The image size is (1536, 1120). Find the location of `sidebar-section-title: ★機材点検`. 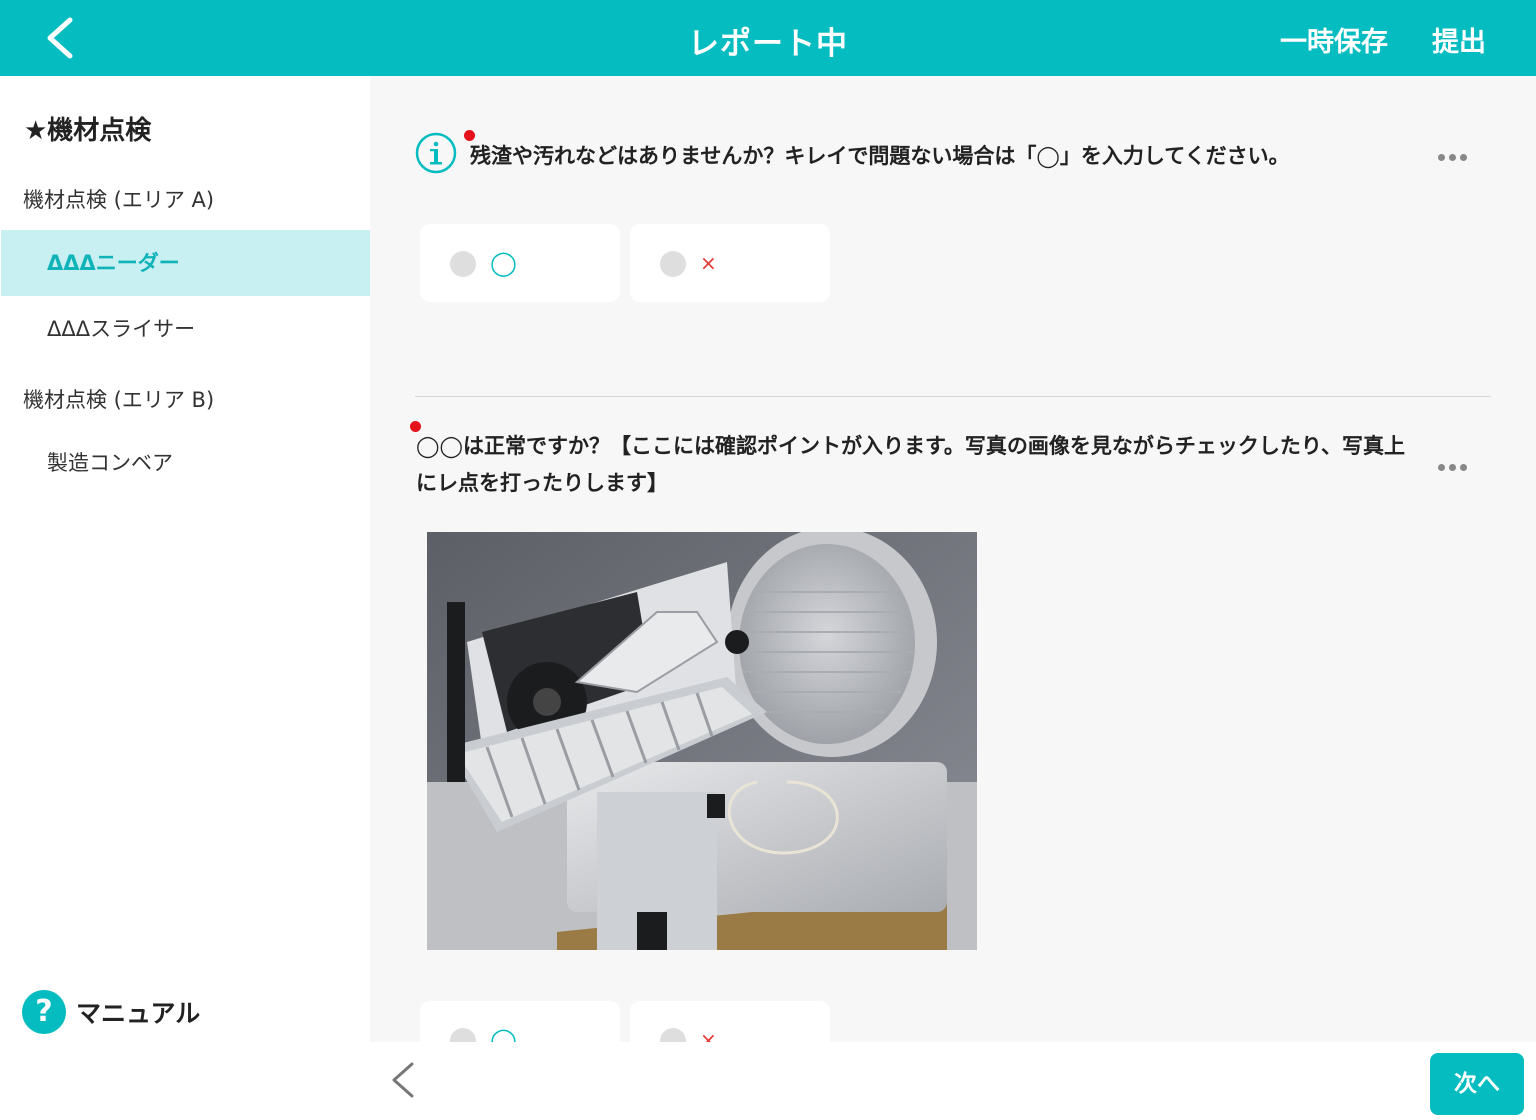

sidebar-section-title: ★機材点検 is located at coordinates (88, 131).